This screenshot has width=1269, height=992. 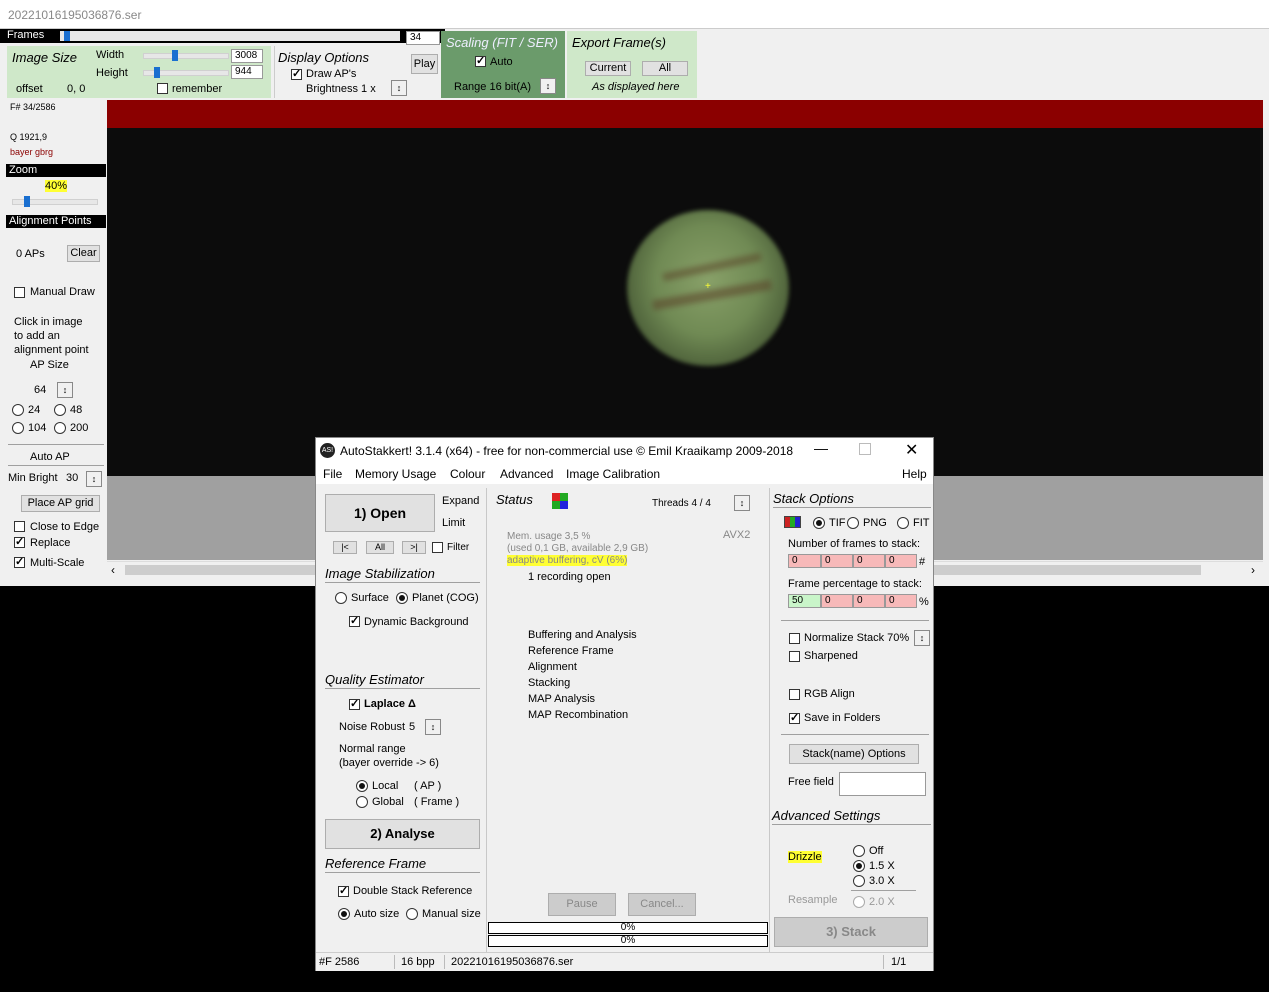 What do you see at coordinates (853, 523) in the screenshot?
I see `png-radio` at bounding box center [853, 523].